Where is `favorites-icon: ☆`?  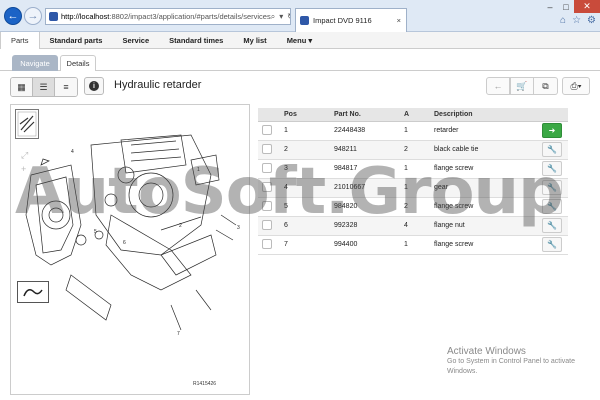 favorites-icon: ☆ is located at coordinates (576, 20).